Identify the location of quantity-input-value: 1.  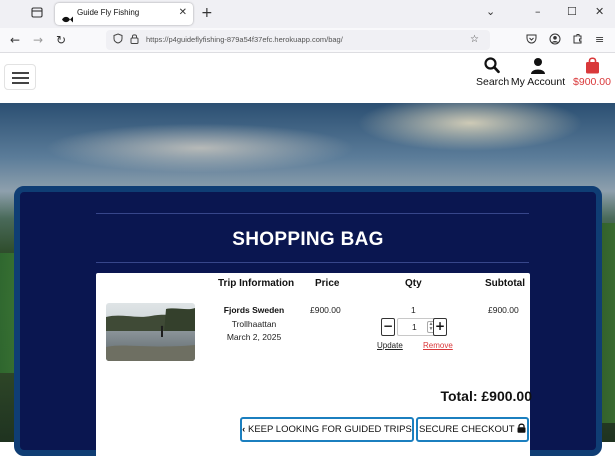
(414, 327).